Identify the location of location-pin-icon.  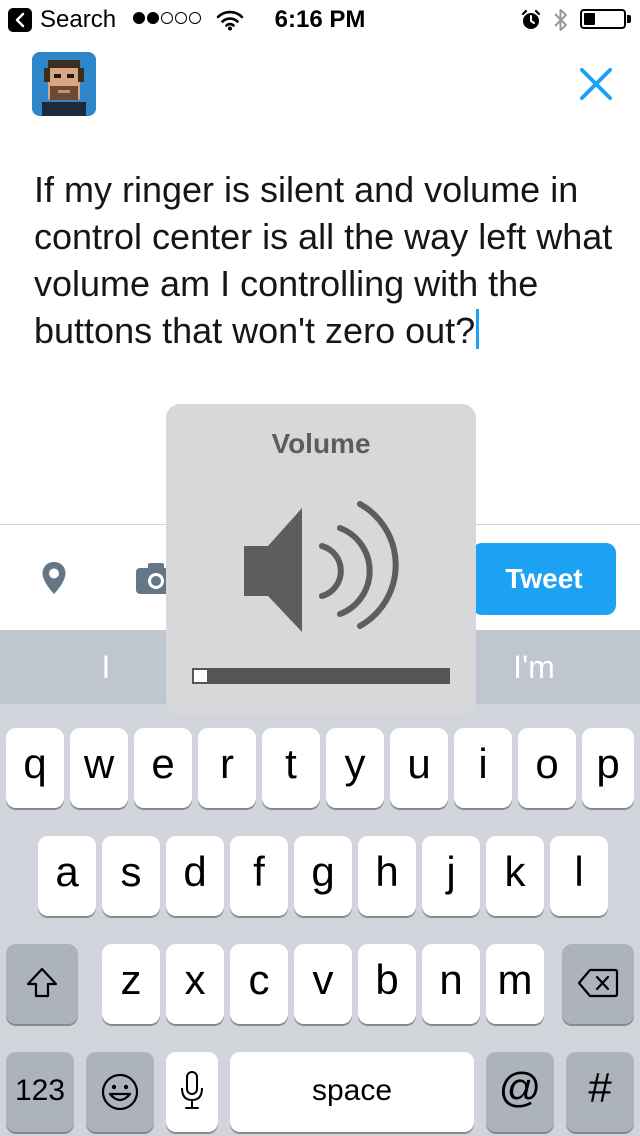
(54, 578).